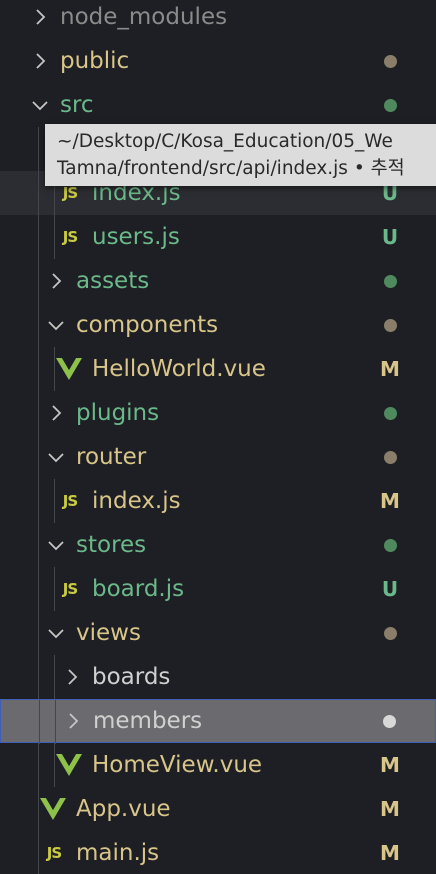 This screenshot has width=436, height=874. I want to click on folder-node-modules: node_modules, so click(218, 19).